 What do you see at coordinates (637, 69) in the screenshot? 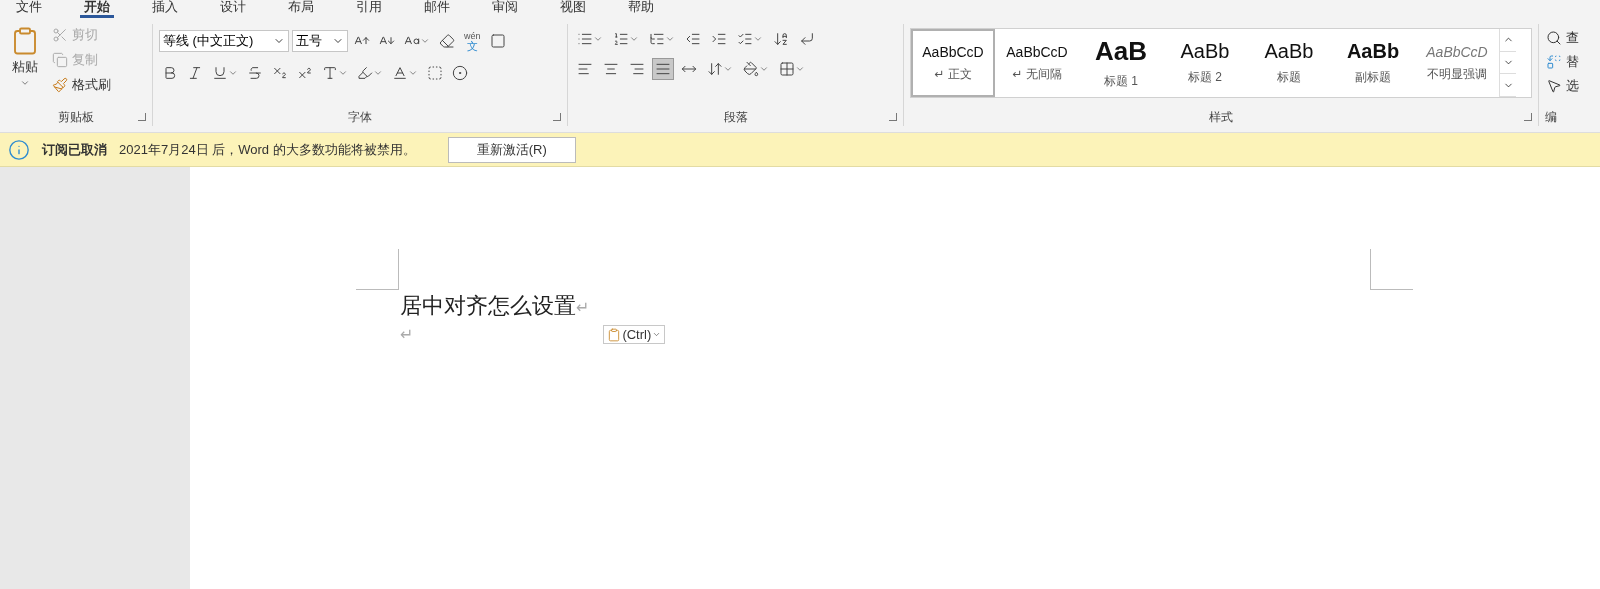
I see `align-right-icon` at bounding box center [637, 69].